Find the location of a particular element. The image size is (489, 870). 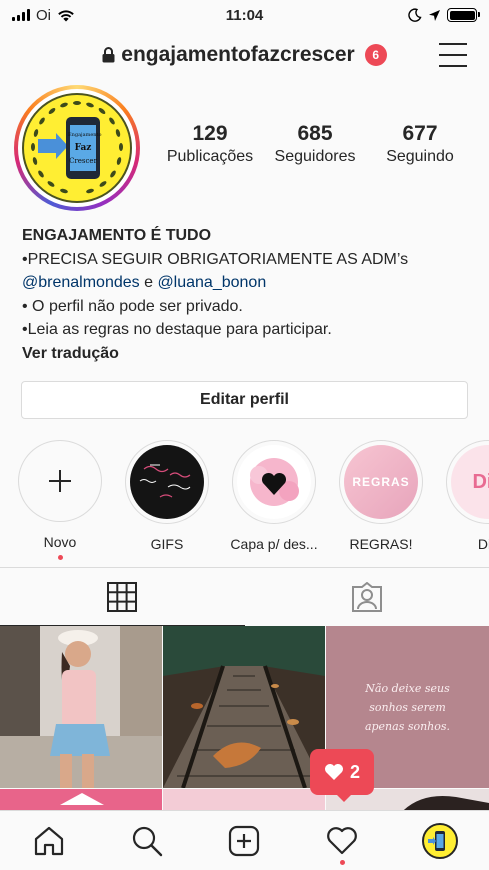

post-image-woman is located at coordinates (81, 707).